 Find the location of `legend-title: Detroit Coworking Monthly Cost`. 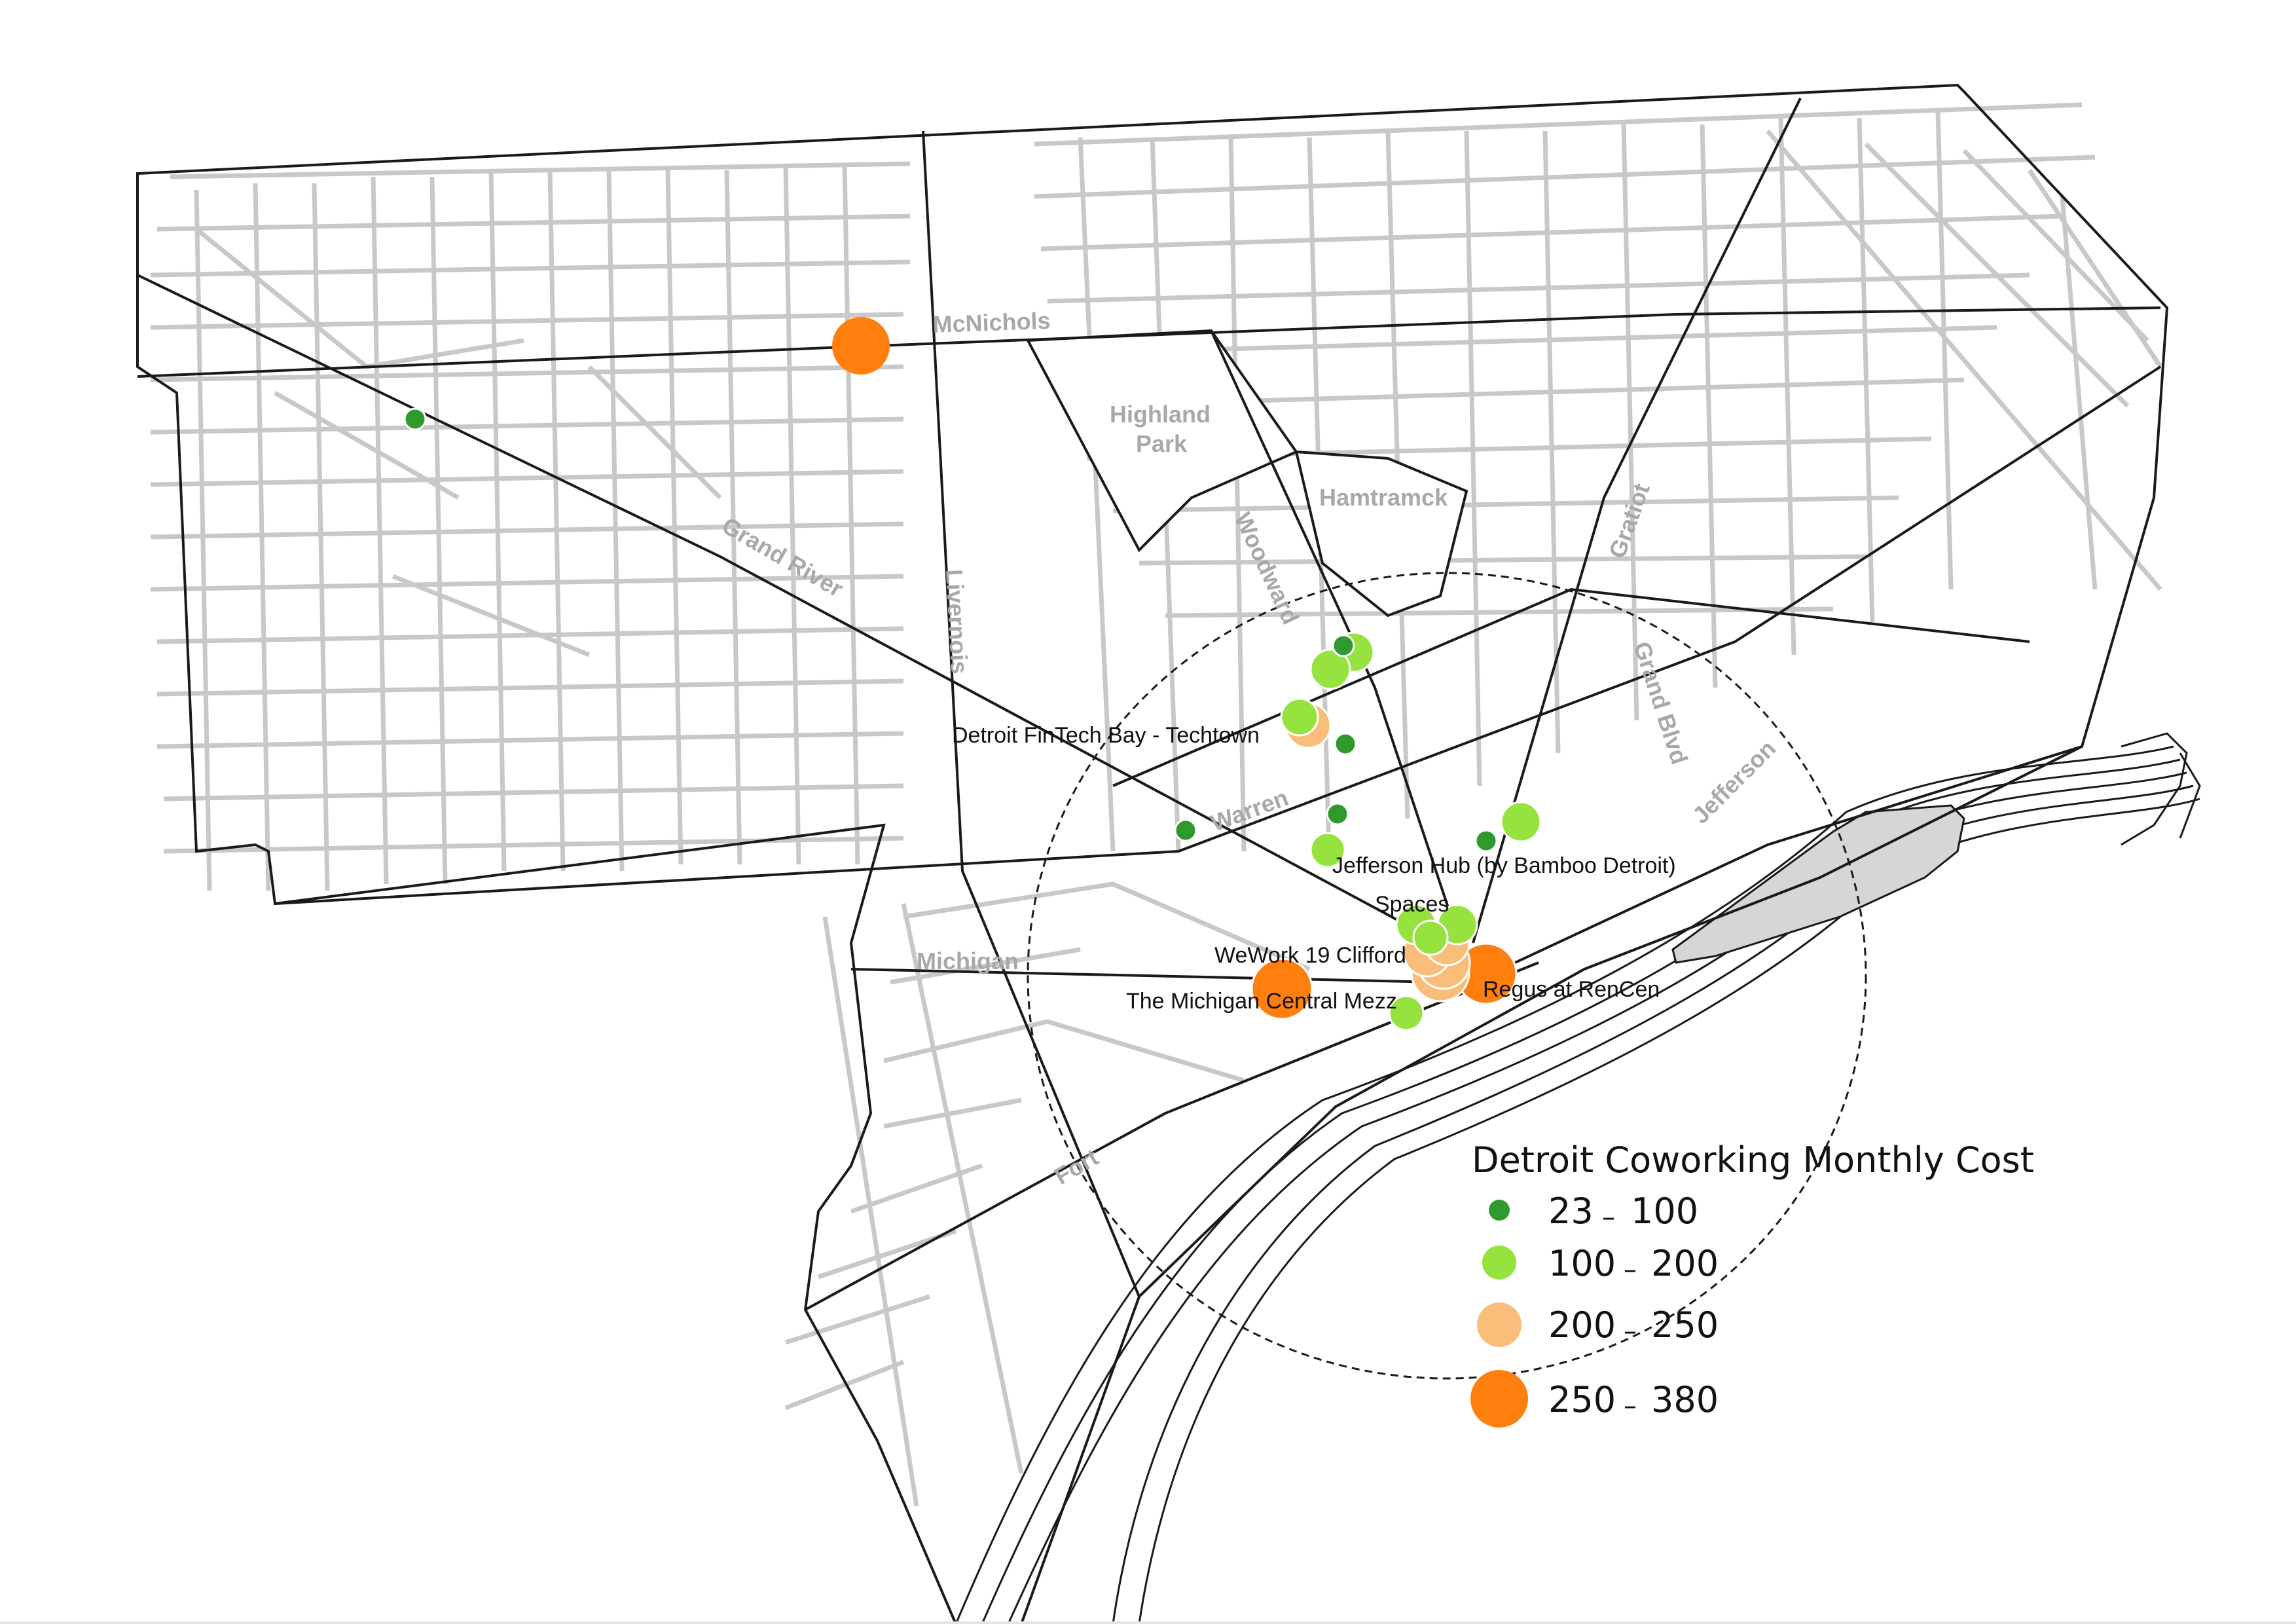

legend-title: Detroit Coworking Monthly Cost is located at coordinates (1753, 1160).